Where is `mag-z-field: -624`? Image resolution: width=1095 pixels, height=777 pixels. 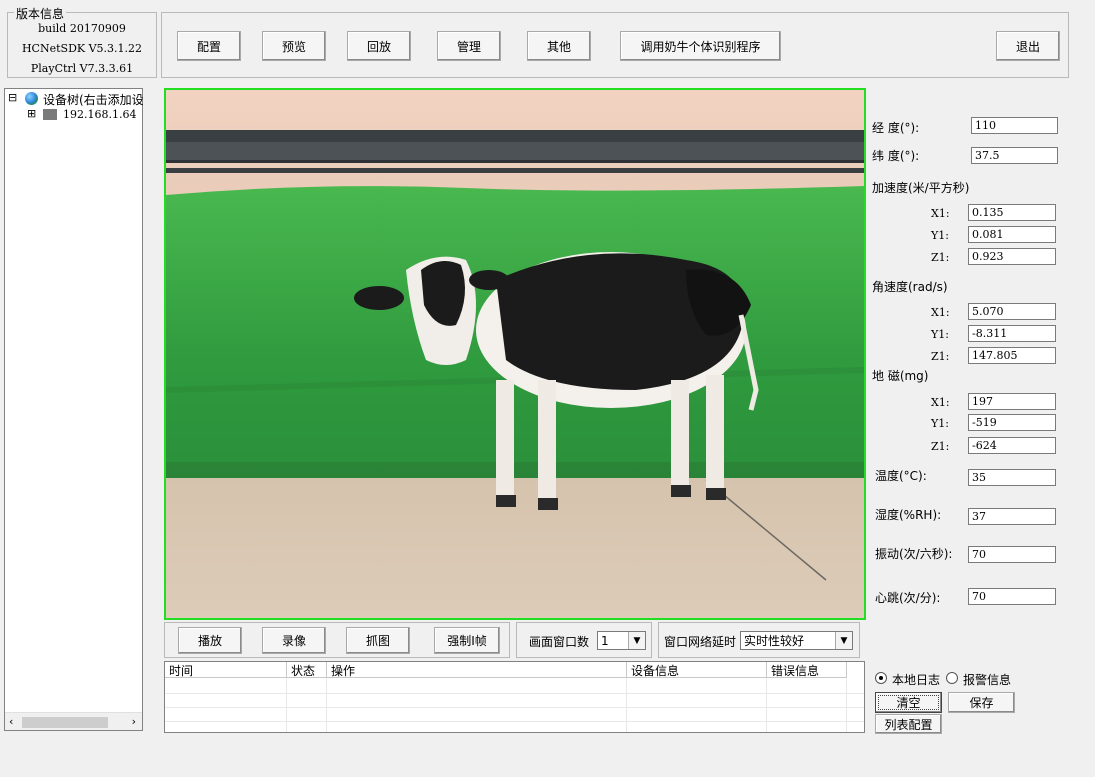 mag-z-field: -624 is located at coordinates (1012, 445).